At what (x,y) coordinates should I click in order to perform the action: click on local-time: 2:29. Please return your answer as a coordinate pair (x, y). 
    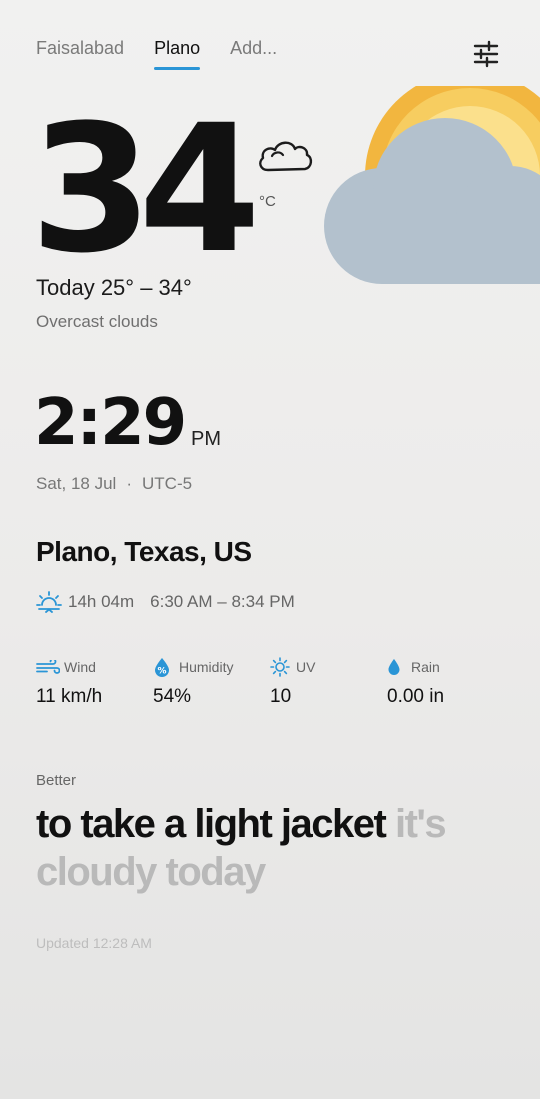
    Looking at the image, I should click on (110, 423).